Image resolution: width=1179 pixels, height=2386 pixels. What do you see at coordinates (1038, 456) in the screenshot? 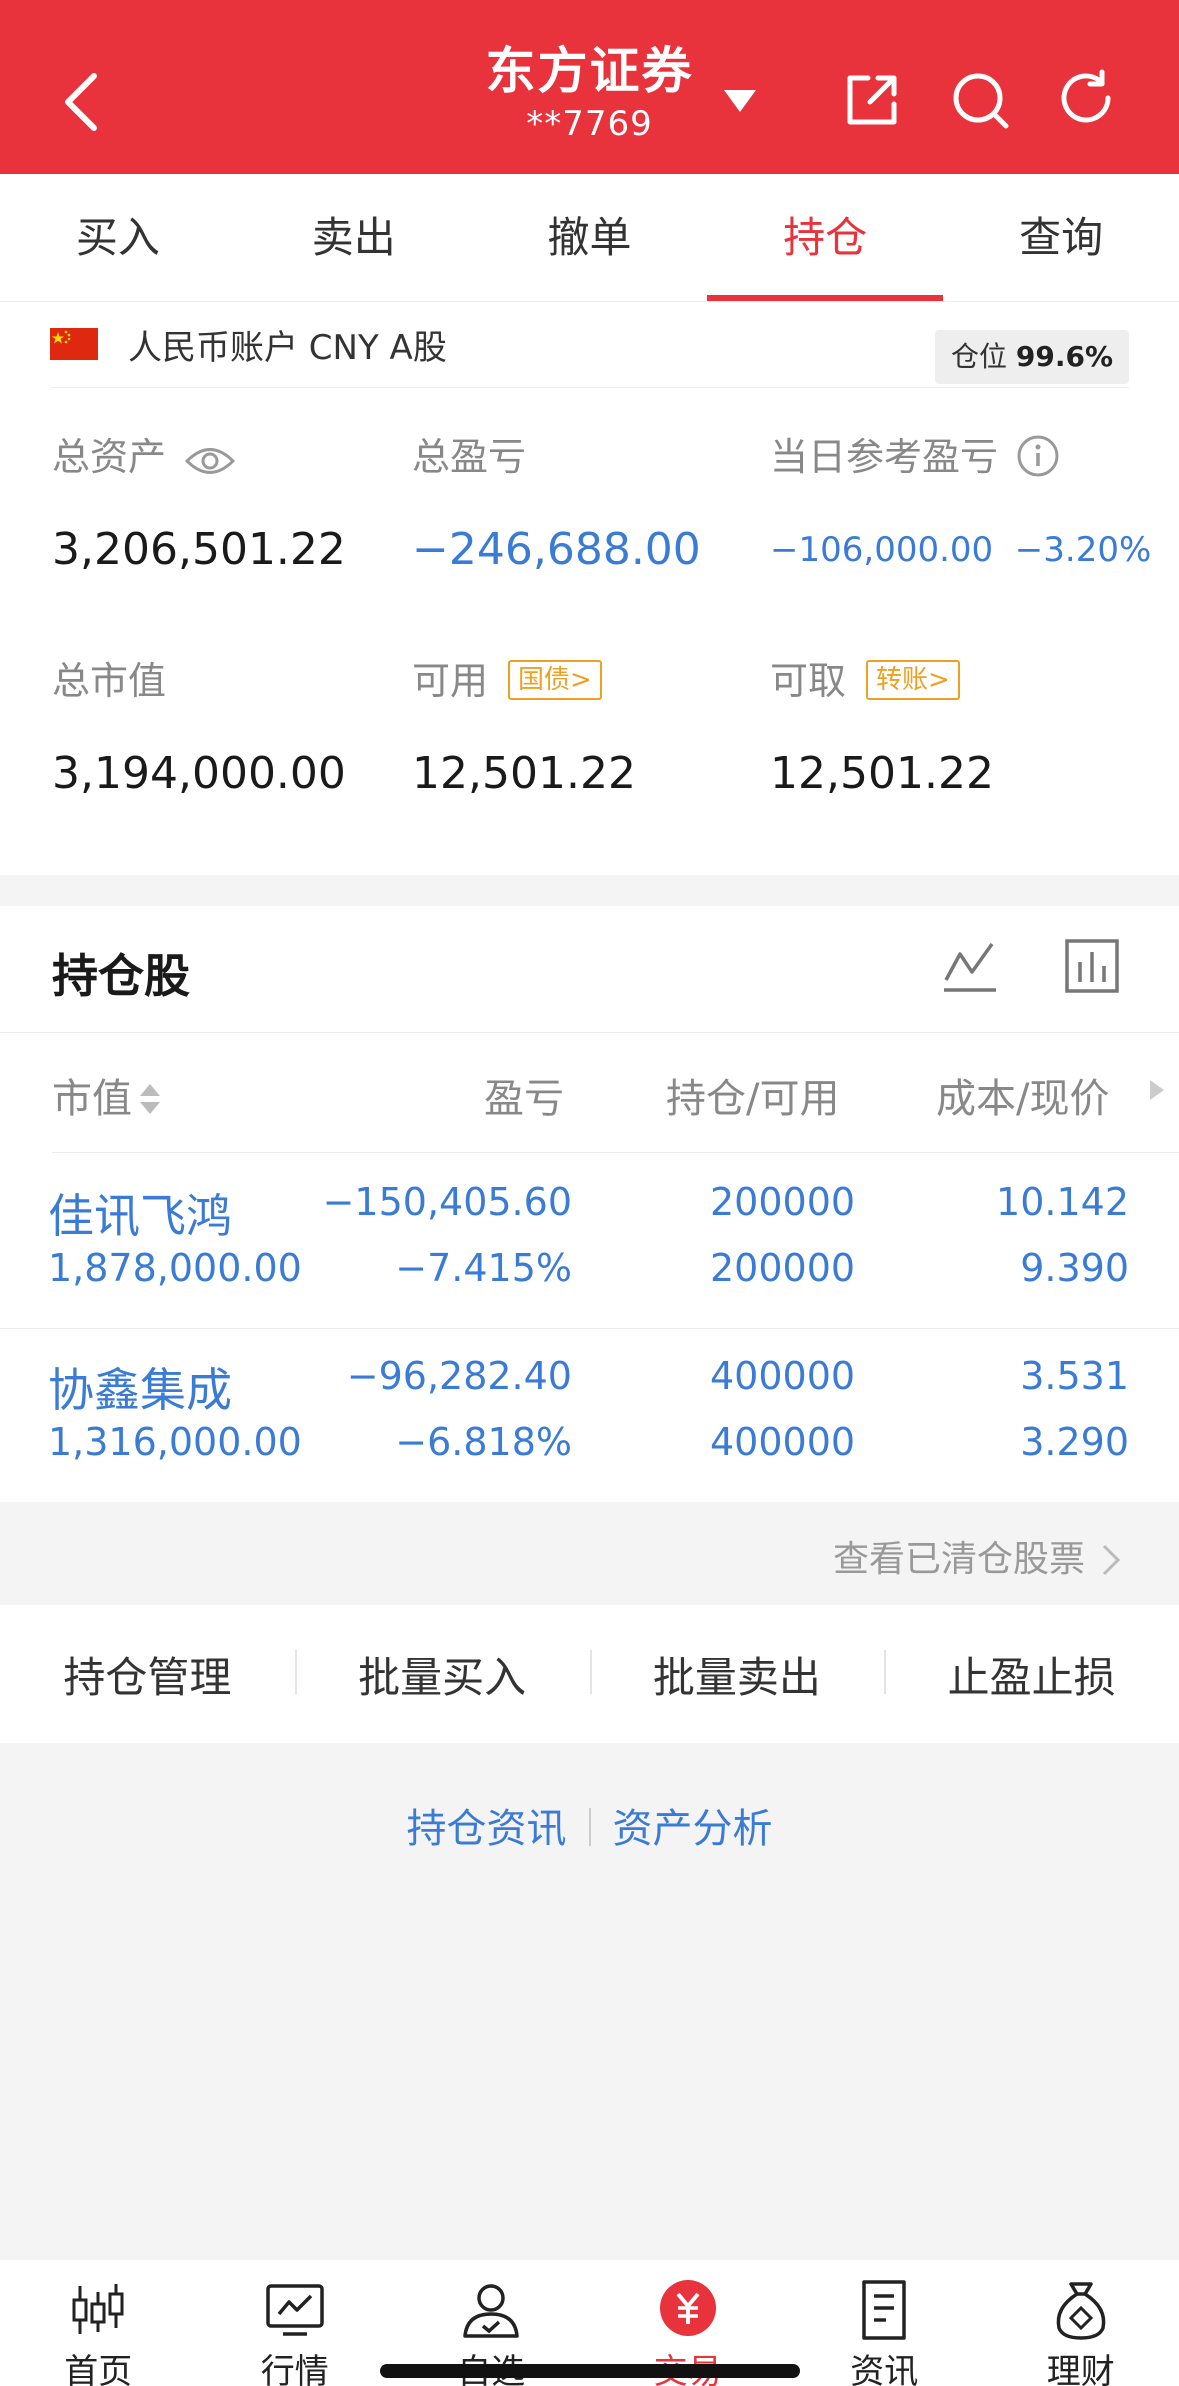
I see `info-icon` at bounding box center [1038, 456].